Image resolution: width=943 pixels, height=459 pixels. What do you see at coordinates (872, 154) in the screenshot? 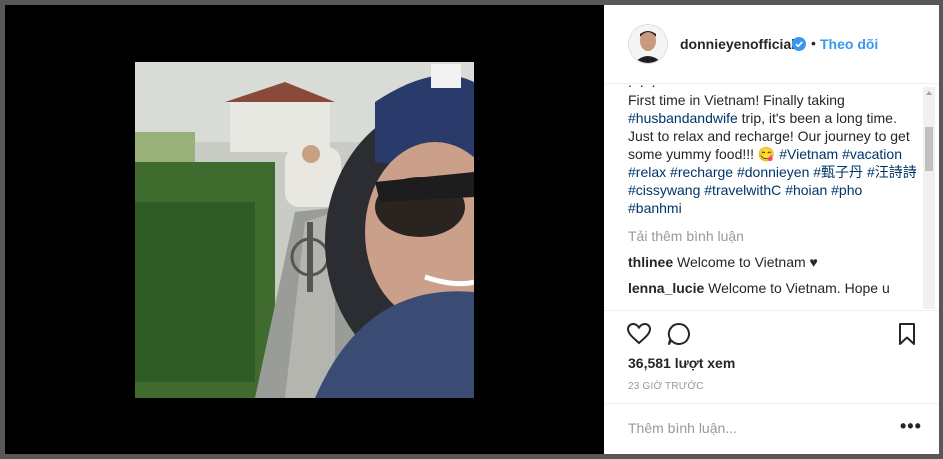
I see `hashtag-link: #vacation` at bounding box center [872, 154].